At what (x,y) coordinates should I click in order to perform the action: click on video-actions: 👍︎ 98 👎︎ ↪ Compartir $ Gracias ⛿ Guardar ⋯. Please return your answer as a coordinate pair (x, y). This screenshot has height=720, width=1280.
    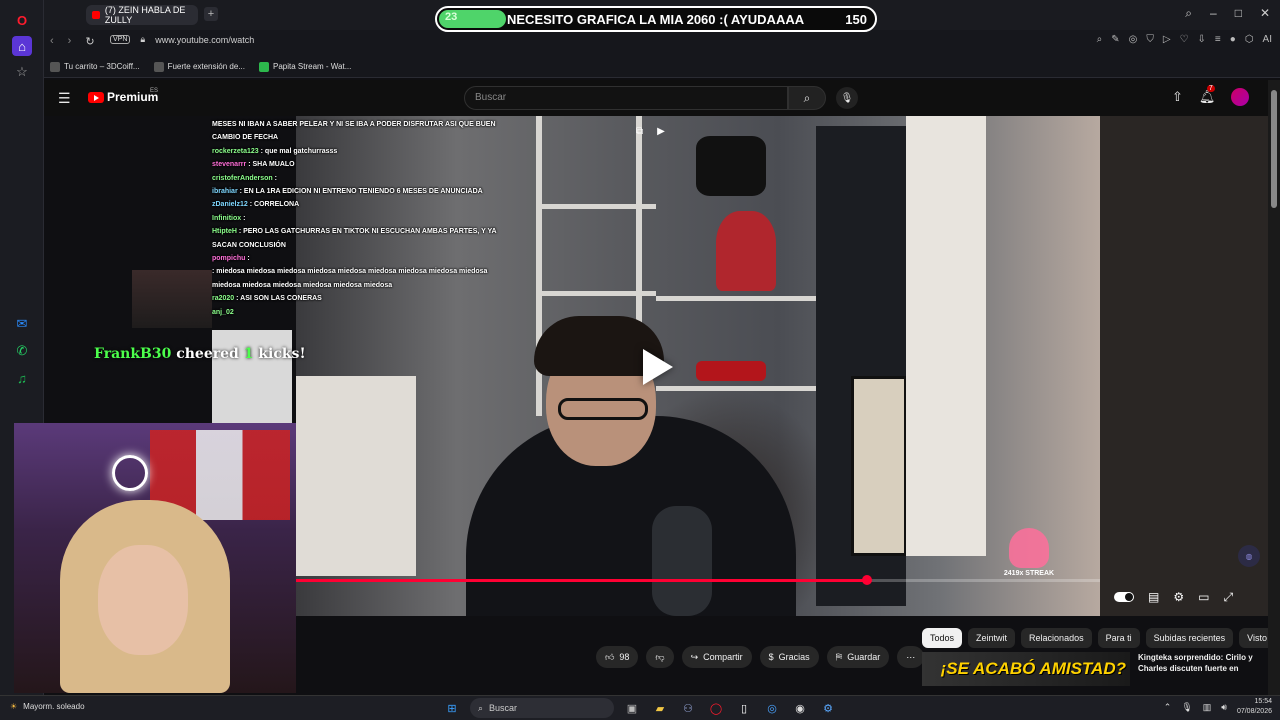
    Looking at the image, I should click on (760, 657).